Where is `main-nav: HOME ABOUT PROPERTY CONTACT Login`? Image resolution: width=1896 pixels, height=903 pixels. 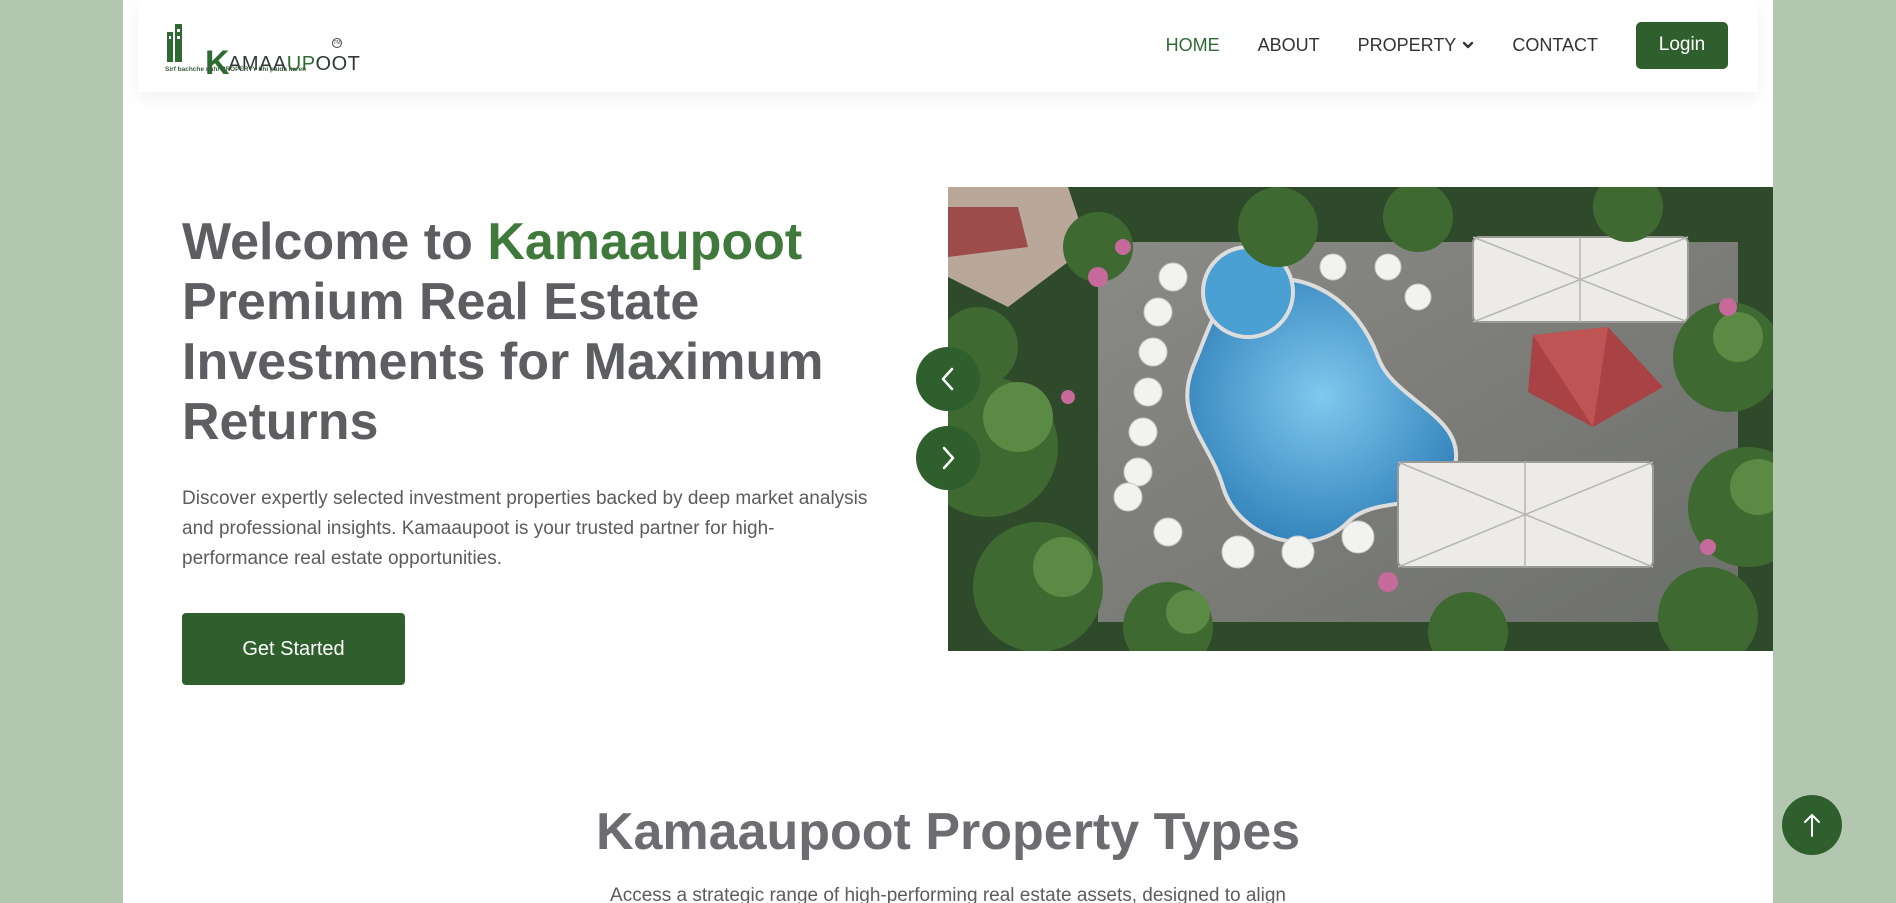 main-nav: HOME ABOUT PROPERTY CONTACT Login is located at coordinates (1428, 45).